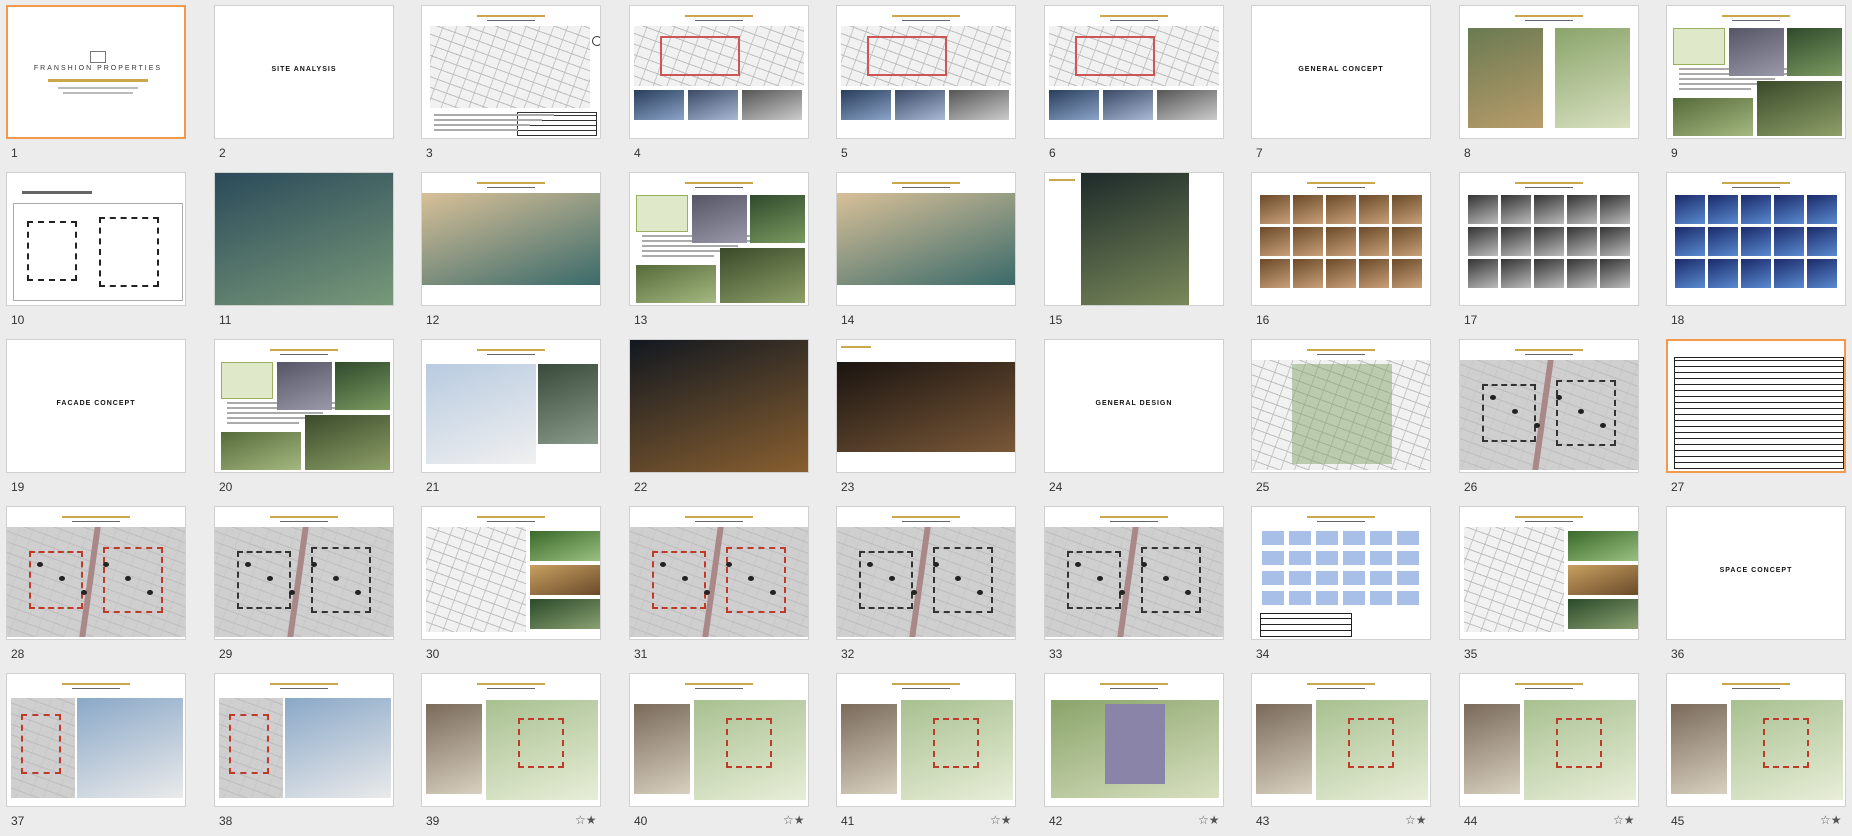  I want to click on slide-item: 20, so click(314, 418).